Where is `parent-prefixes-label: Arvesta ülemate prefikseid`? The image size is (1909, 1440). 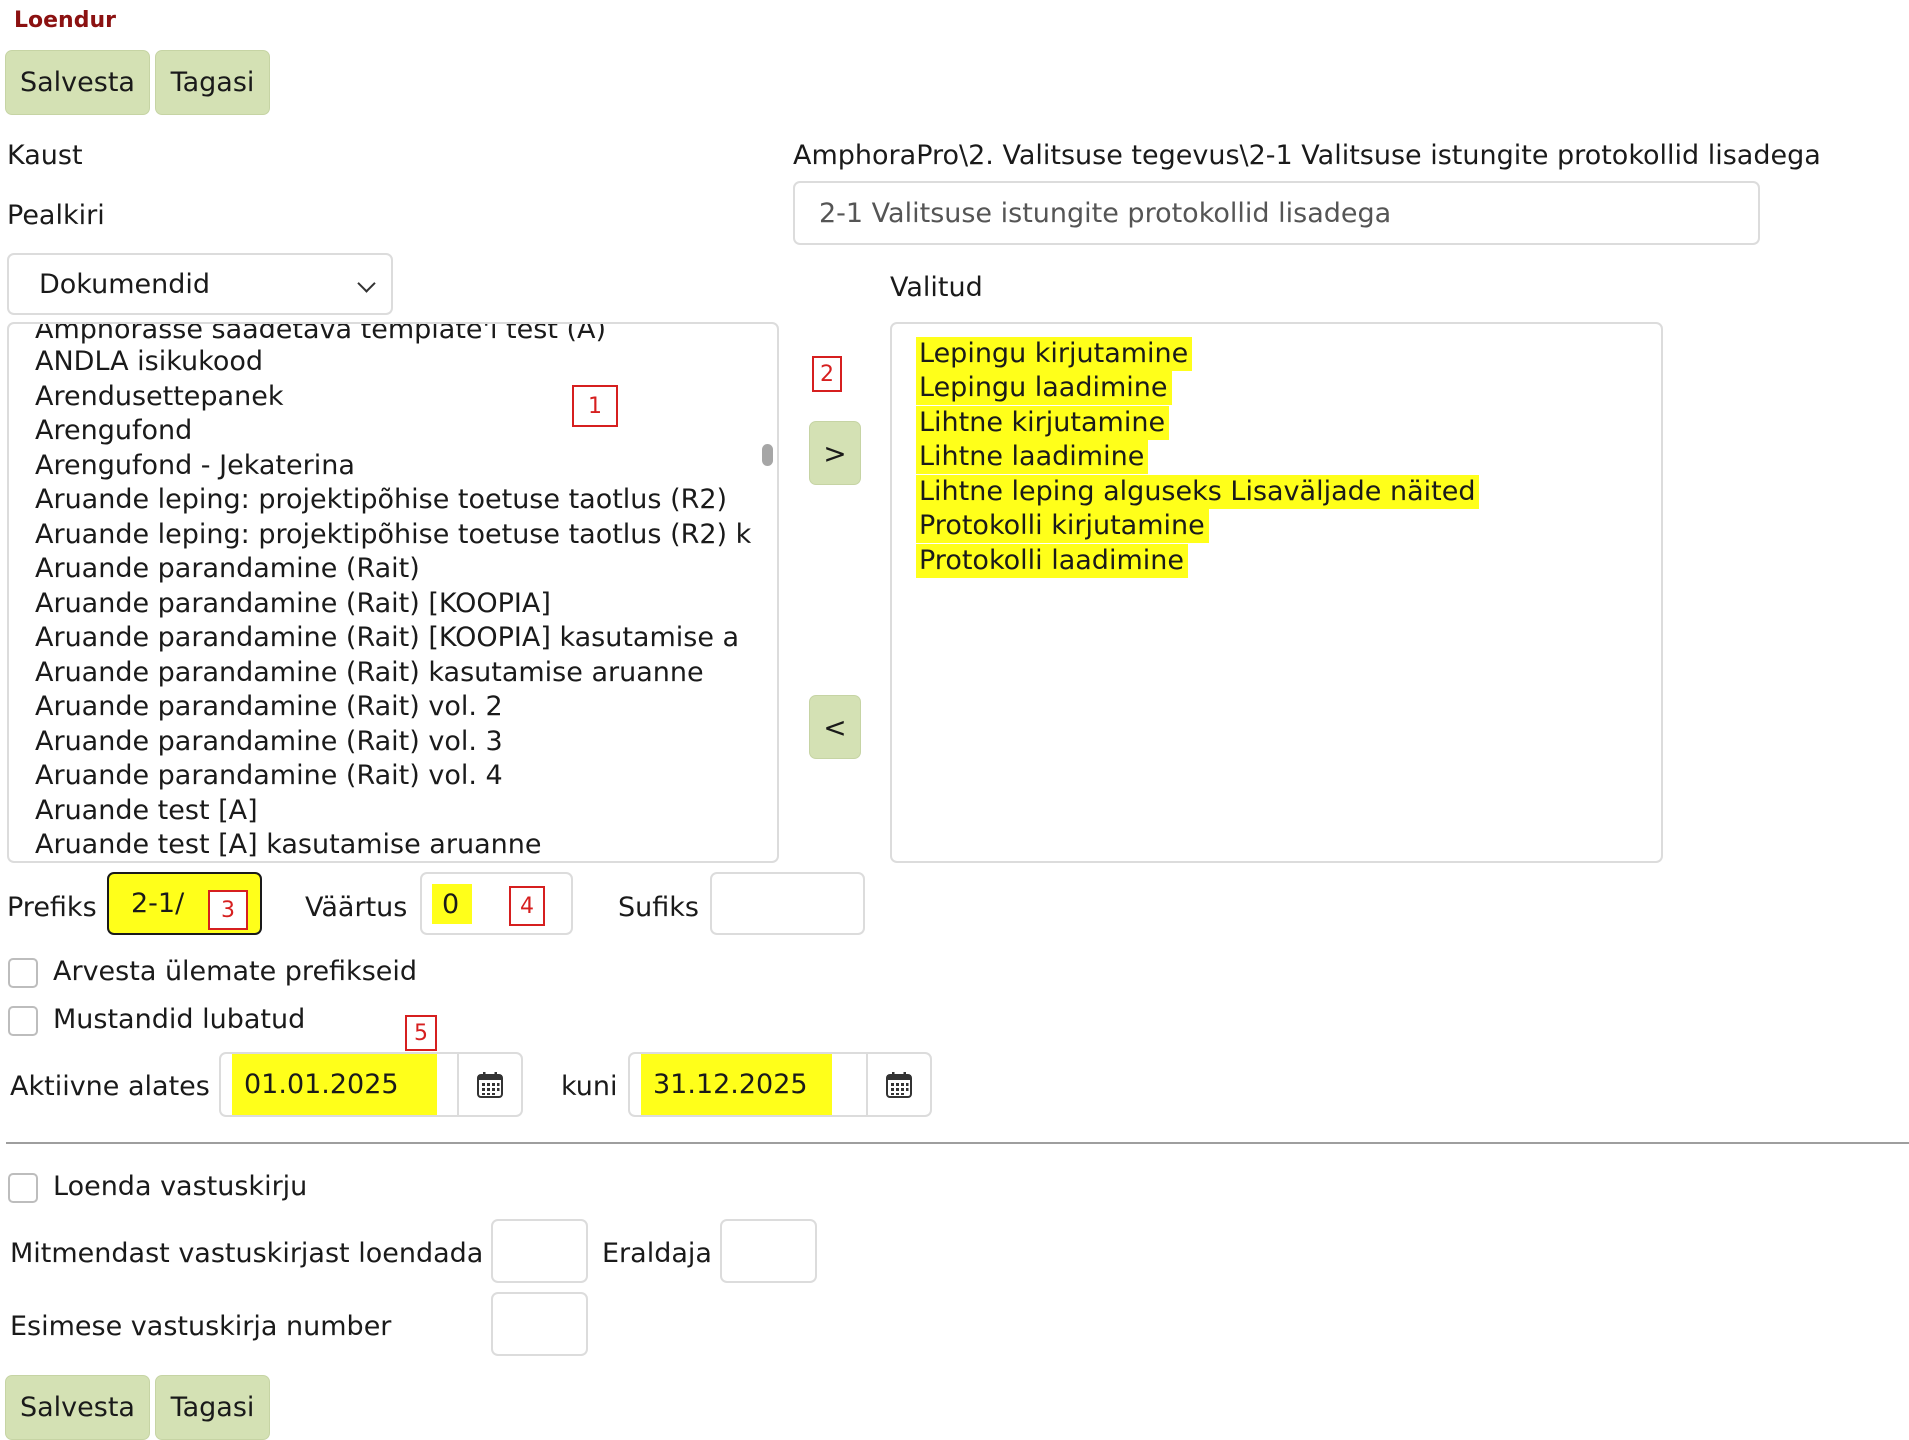
parent-prefixes-label: Arvesta ülemate prefikseid is located at coordinates (235, 971).